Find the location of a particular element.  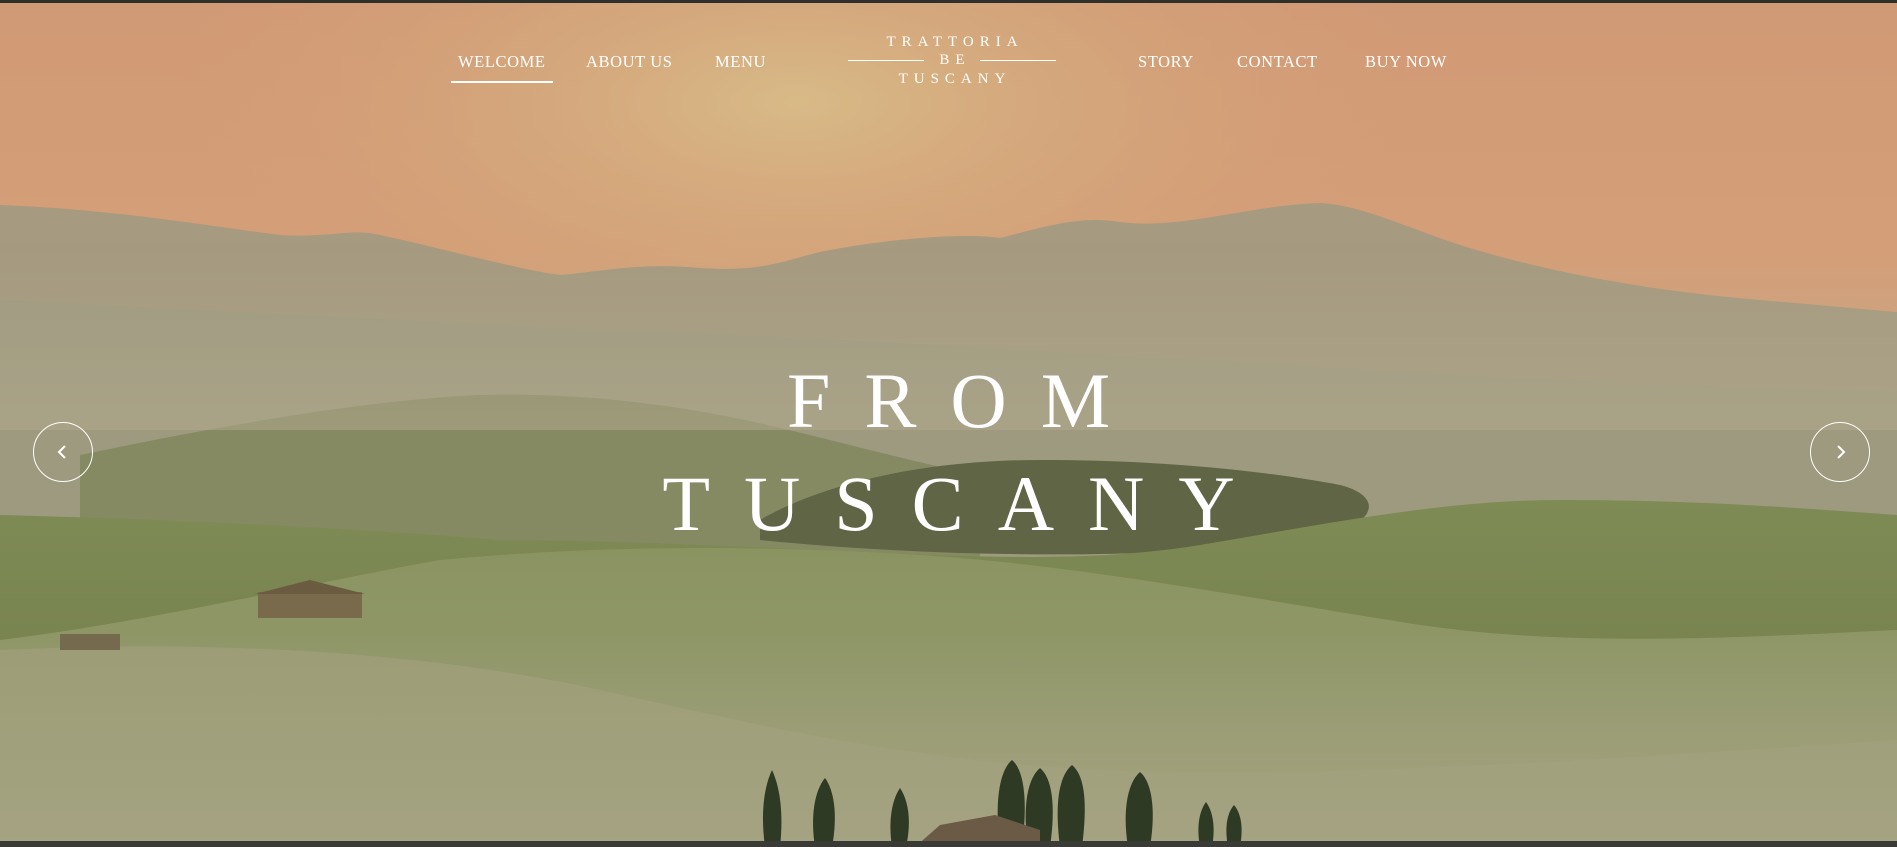

chevron-right-icon is located at coordinates (1841, 452).